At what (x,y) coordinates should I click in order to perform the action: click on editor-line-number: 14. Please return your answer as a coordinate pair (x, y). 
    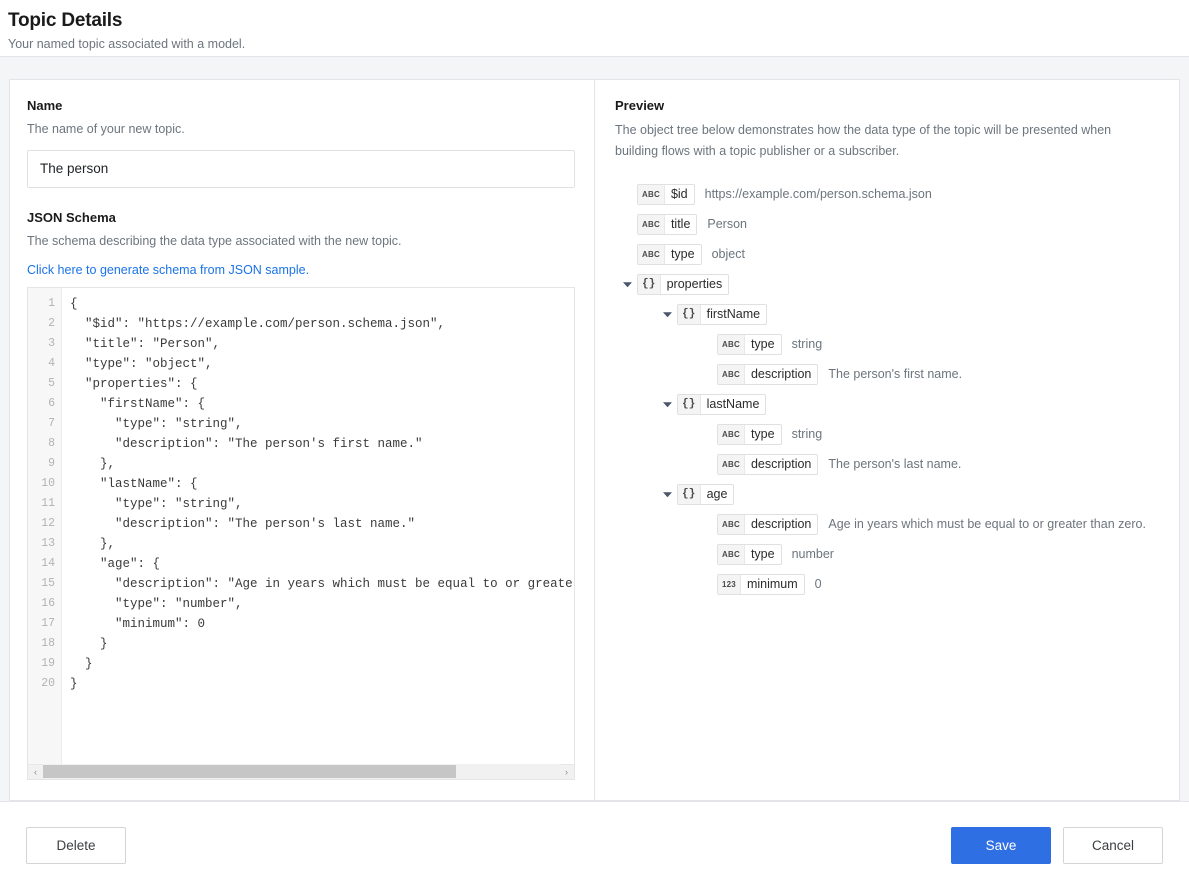
    Looking at the image, I should click on (48, 563).